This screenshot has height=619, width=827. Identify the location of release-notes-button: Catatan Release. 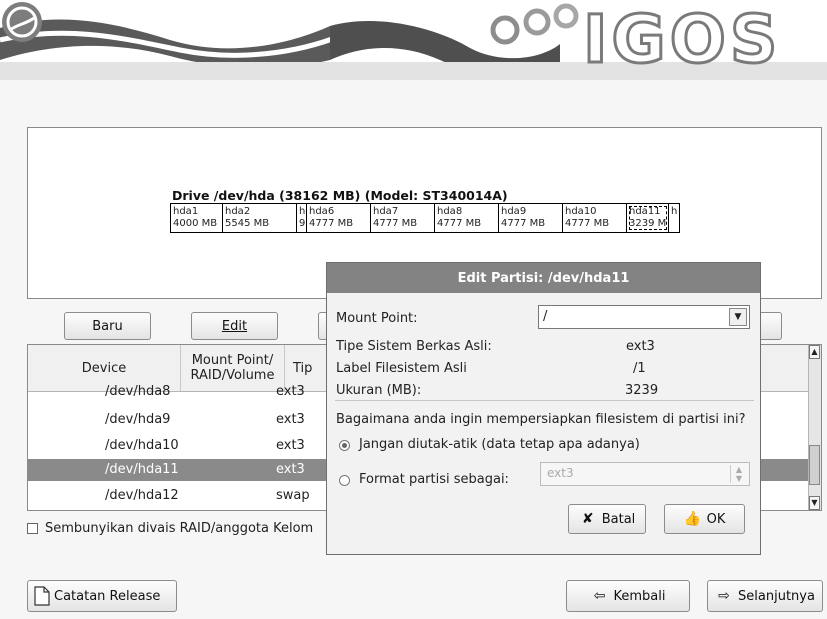
(102, 596).